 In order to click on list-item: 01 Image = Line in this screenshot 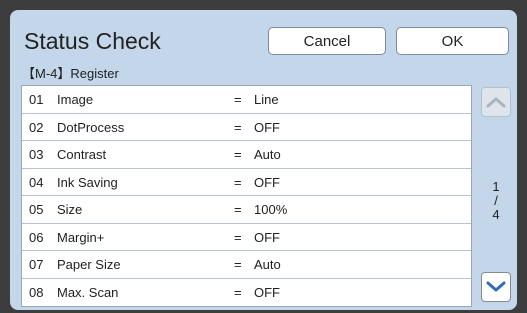, I will do `click(246, 100)`.